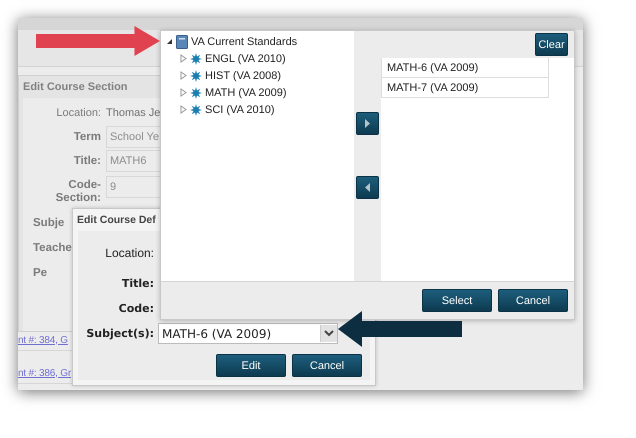 This screenshot has width=636, height=438. Describe the element at coordinates (133, 113) in the screenshot. I see `field-value: Thomas Je` at that location.